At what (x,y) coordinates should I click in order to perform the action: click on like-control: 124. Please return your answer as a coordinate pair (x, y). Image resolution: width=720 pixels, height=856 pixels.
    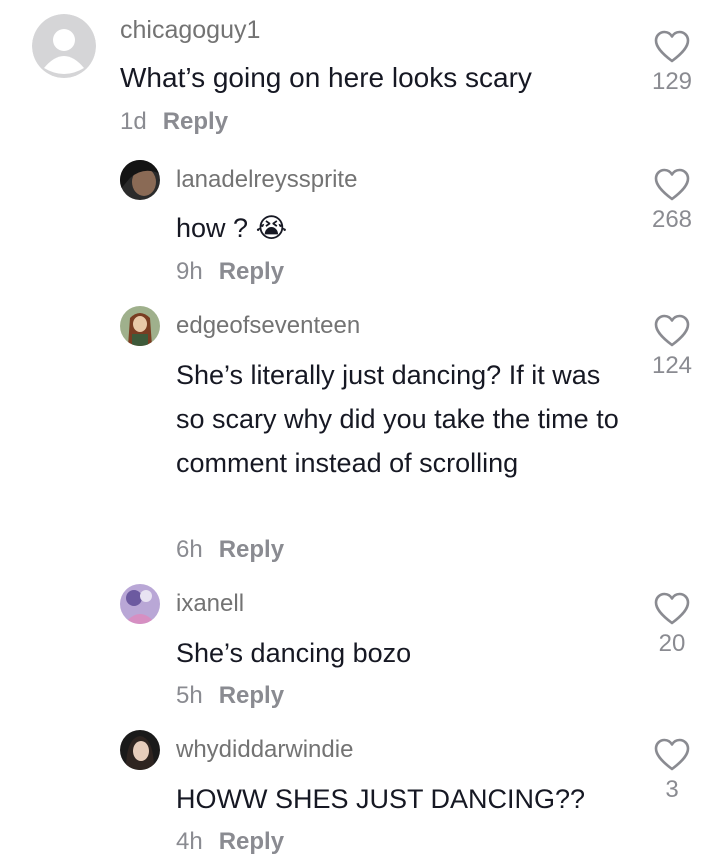
    Looking at the image, I should click on (672, 347).